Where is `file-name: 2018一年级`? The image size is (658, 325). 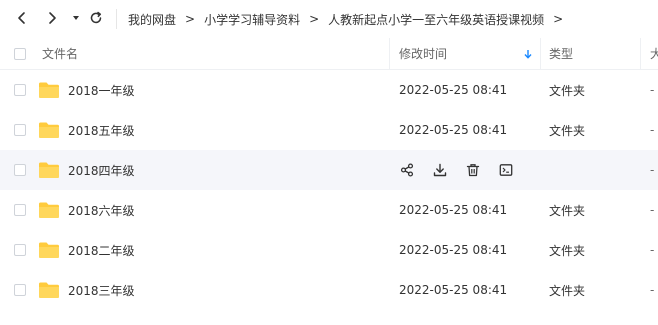
file-name: 2018一年级 is located at coordinates (101, 90).